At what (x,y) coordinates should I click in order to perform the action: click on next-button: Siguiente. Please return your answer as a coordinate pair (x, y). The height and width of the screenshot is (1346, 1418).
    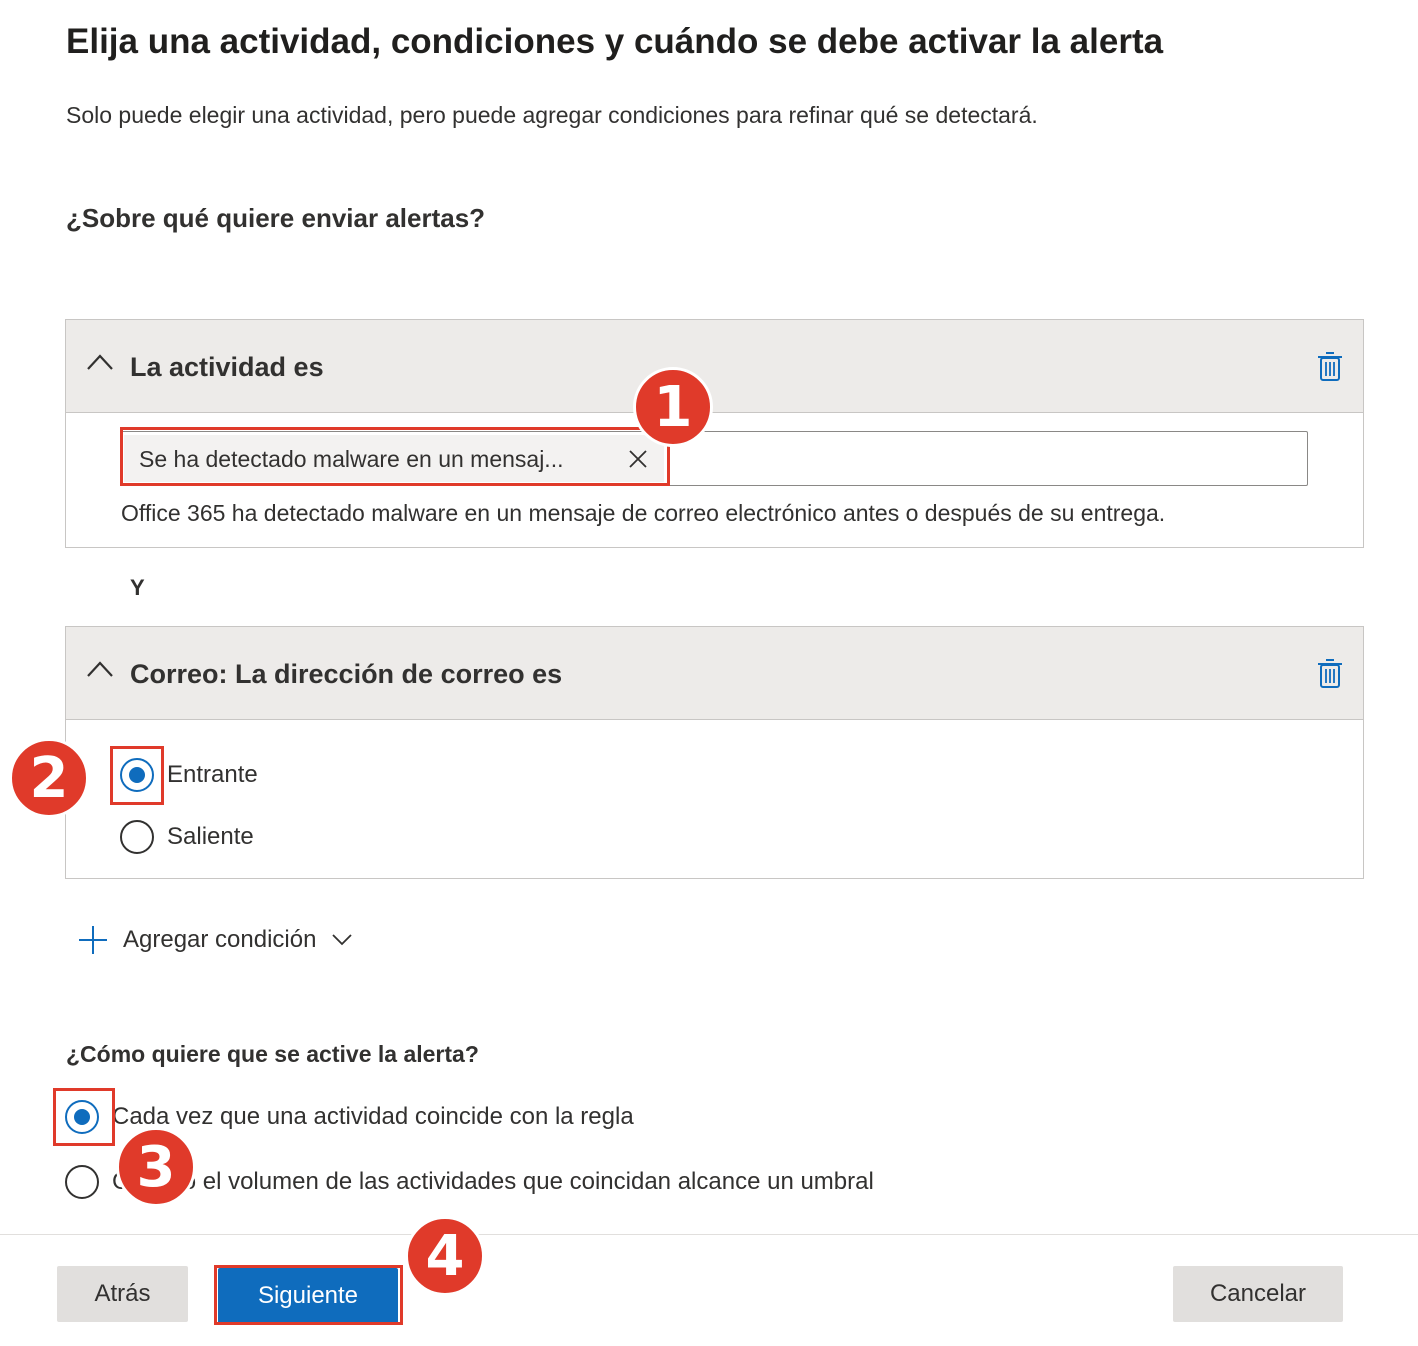
    Looking at the image, I should click on (308, 1296).